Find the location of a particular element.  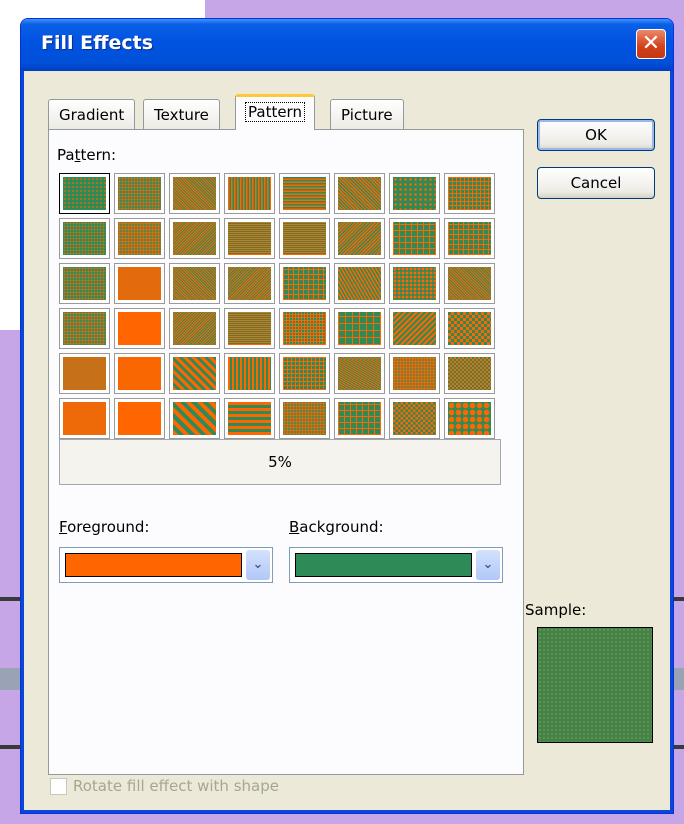

background-divider is located at coordinates (10, 599).